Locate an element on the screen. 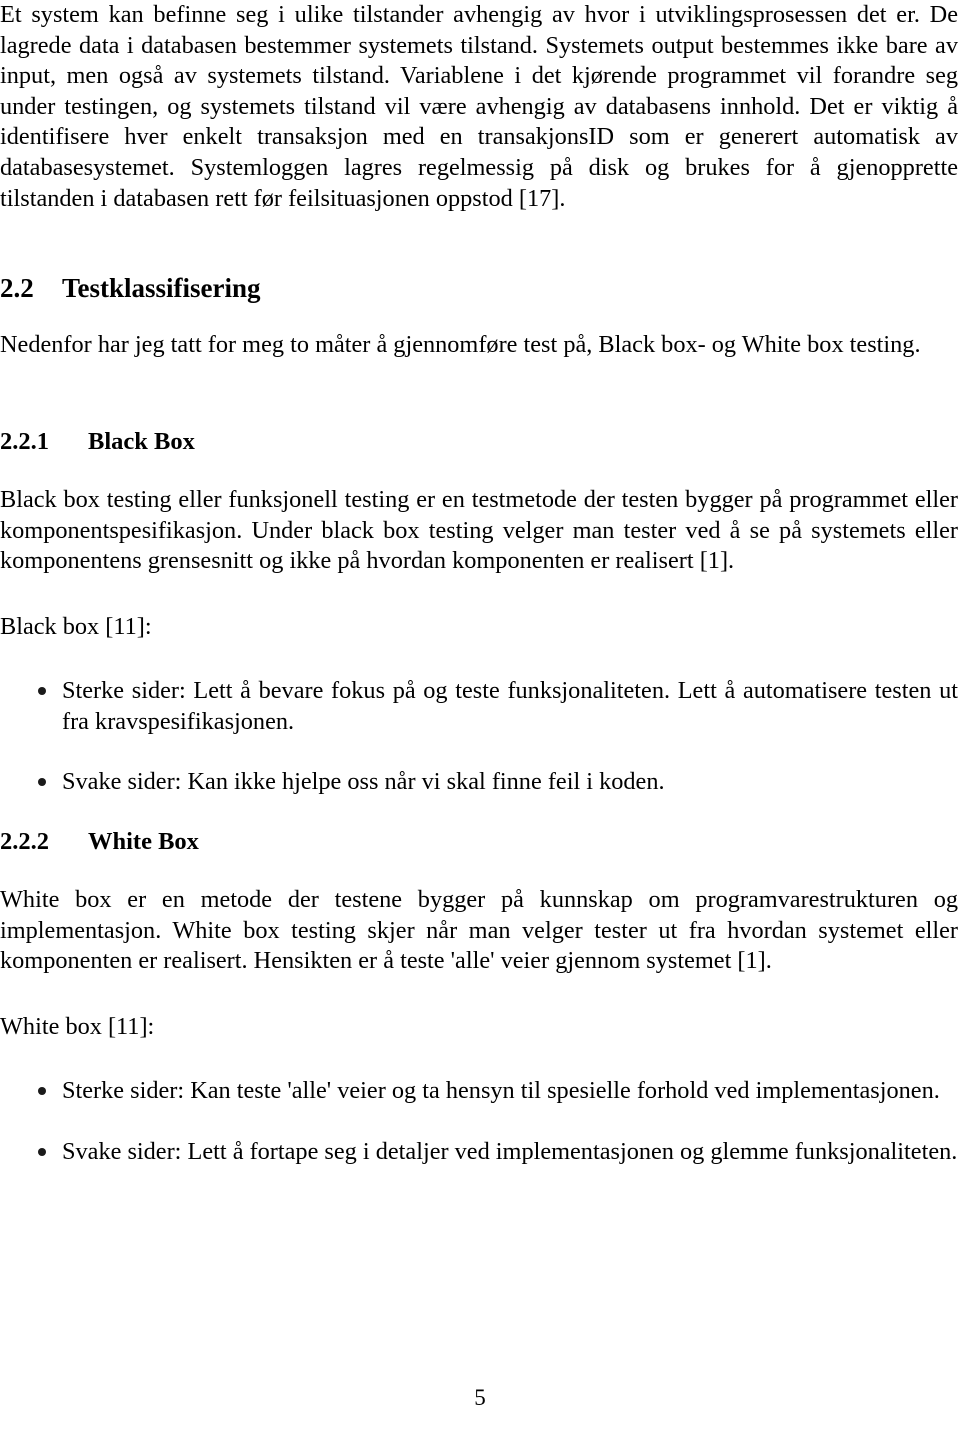 This screenshot has height=1440, width=960. section-title: Testklassifisering is located at coordinates (161, 288).